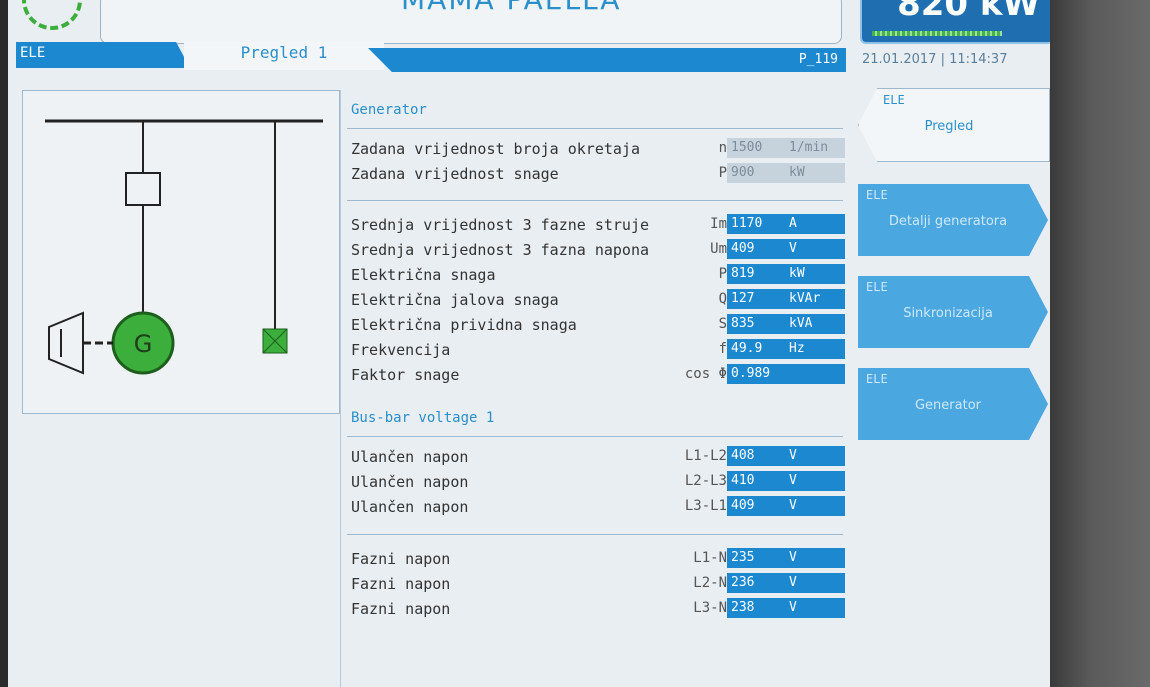 The height and width of the screenshot is (687, 1150). I want to click on row-symbol: L2-L3, so click(705, 481).